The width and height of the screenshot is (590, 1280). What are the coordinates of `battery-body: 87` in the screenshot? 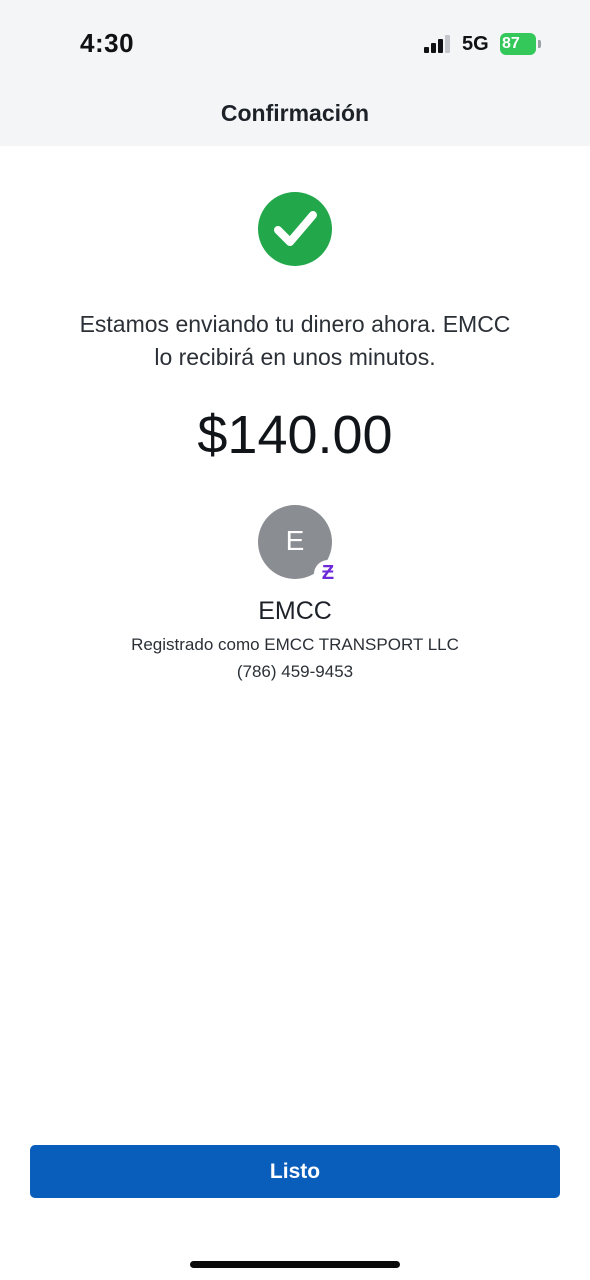 It's located at (518, 44).